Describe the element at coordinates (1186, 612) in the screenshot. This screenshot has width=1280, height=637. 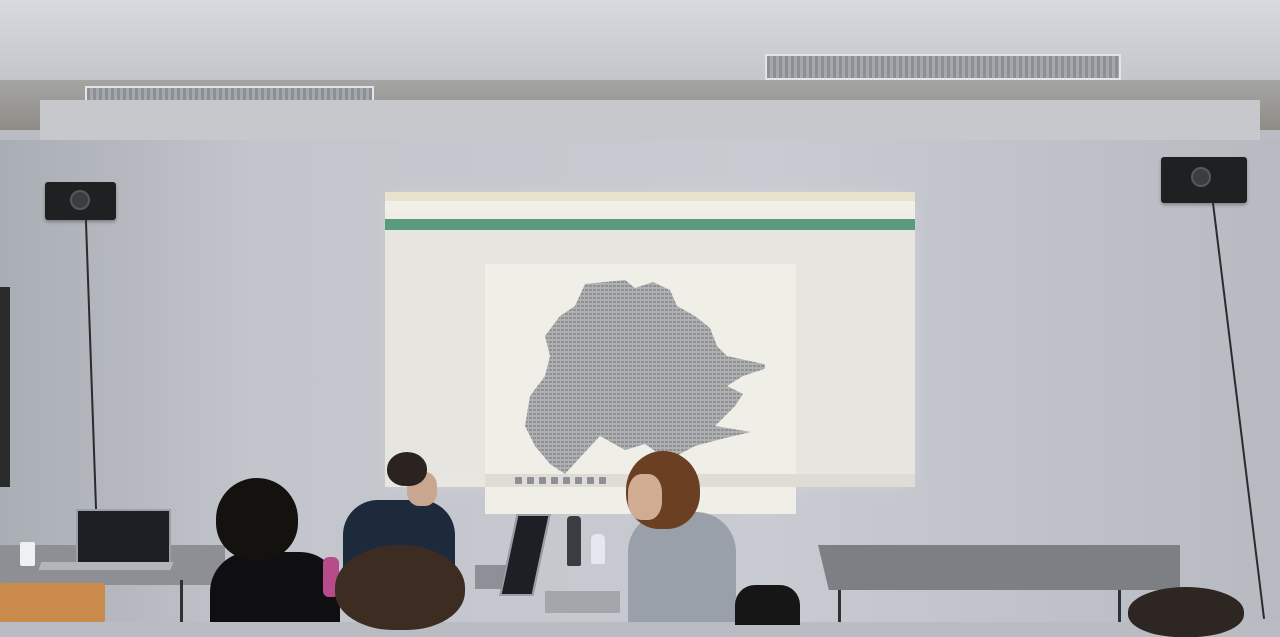
I see `foreground-head-right` at that location.